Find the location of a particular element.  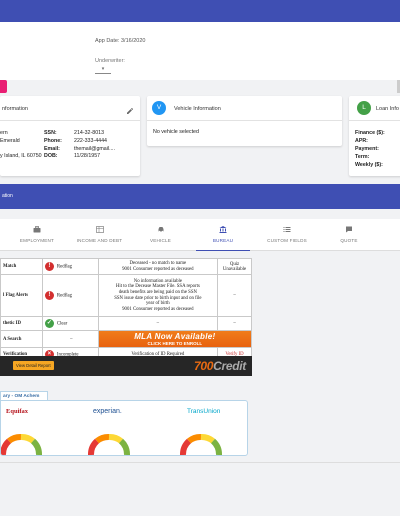

tab-custom-fields: CUSTOM FIELDS is located at coordinates (287, 235).